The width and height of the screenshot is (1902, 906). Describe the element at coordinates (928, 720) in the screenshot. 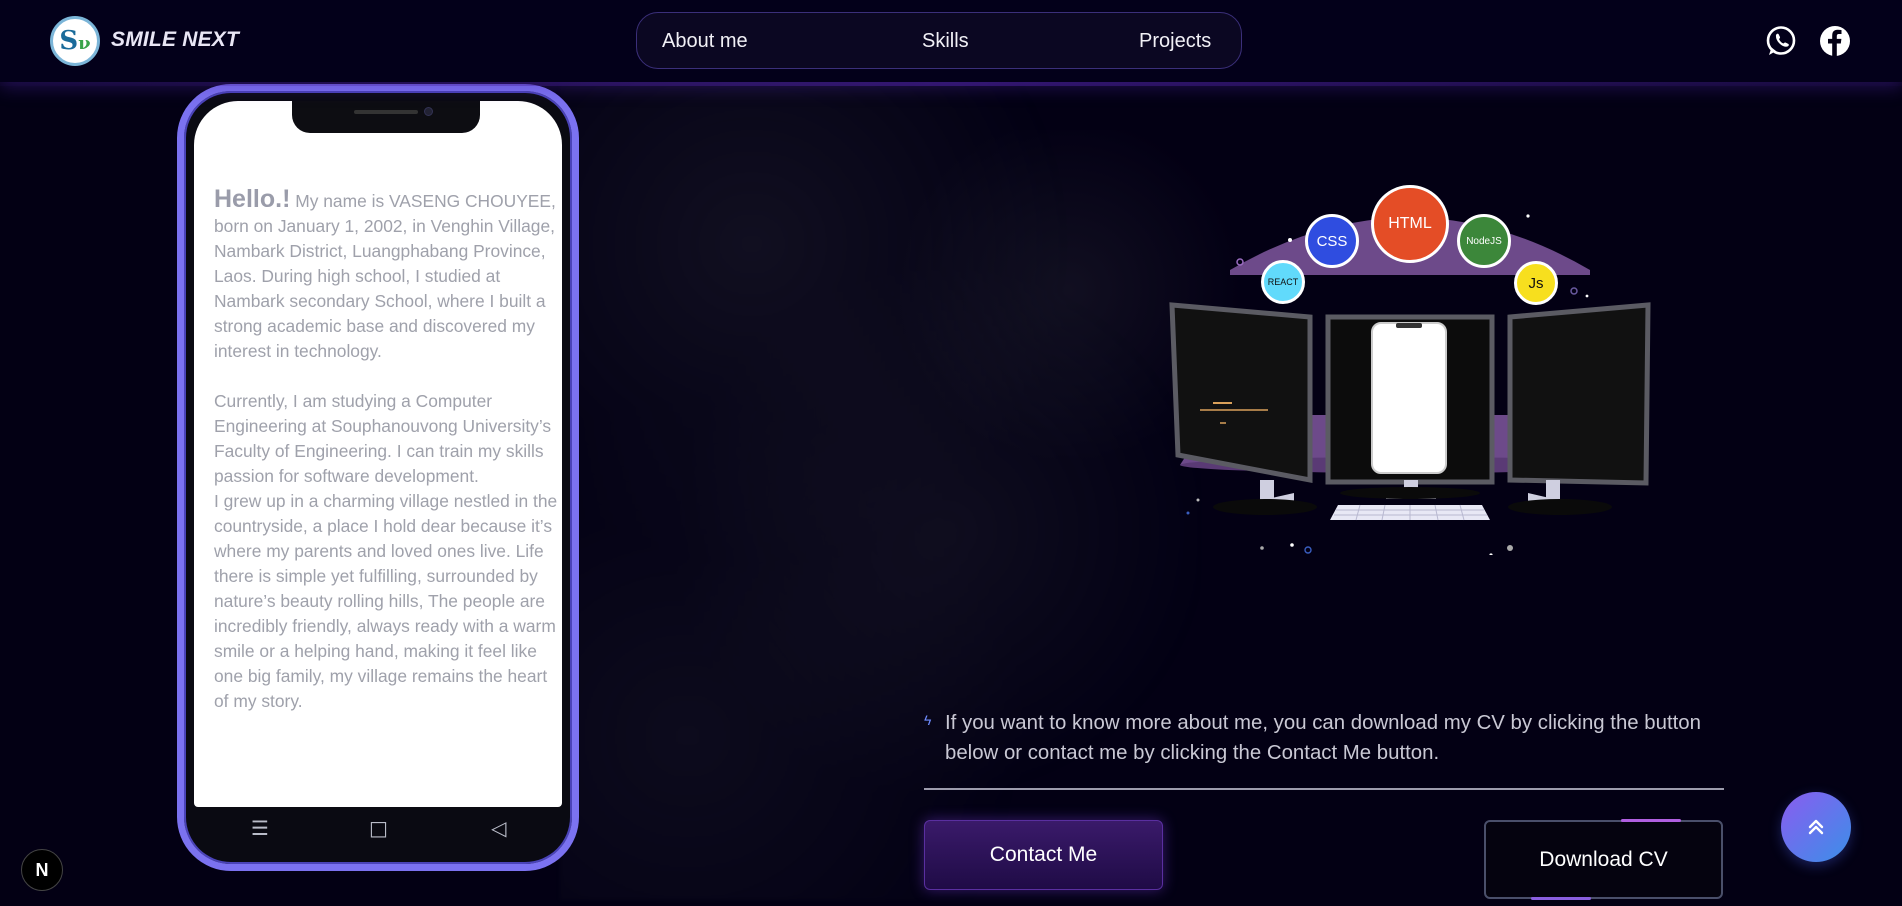

I see `sparkle-icon: ϟ` at that location.